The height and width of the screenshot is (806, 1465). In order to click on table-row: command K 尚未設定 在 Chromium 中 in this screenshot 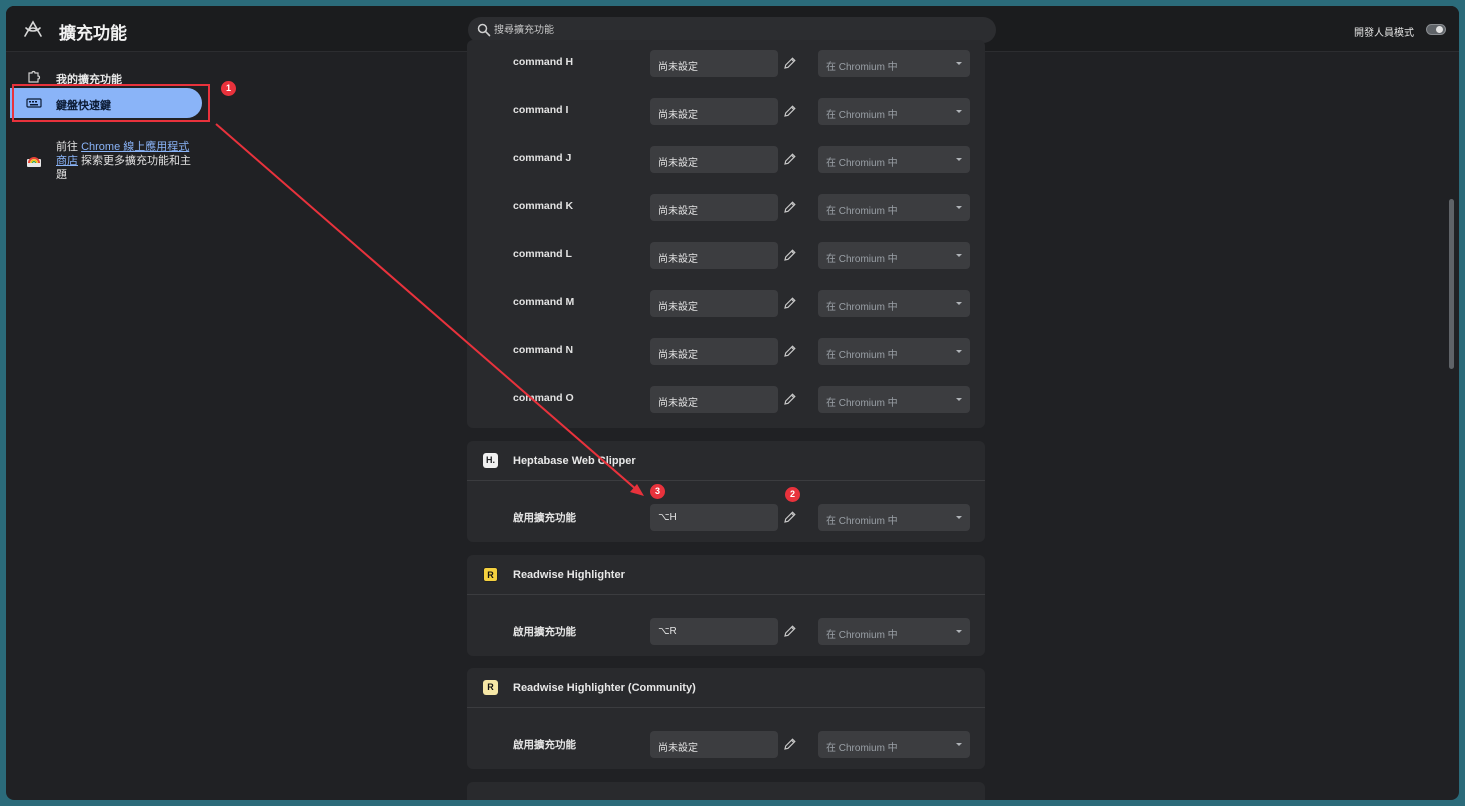, I will do `click(726, 208)`.